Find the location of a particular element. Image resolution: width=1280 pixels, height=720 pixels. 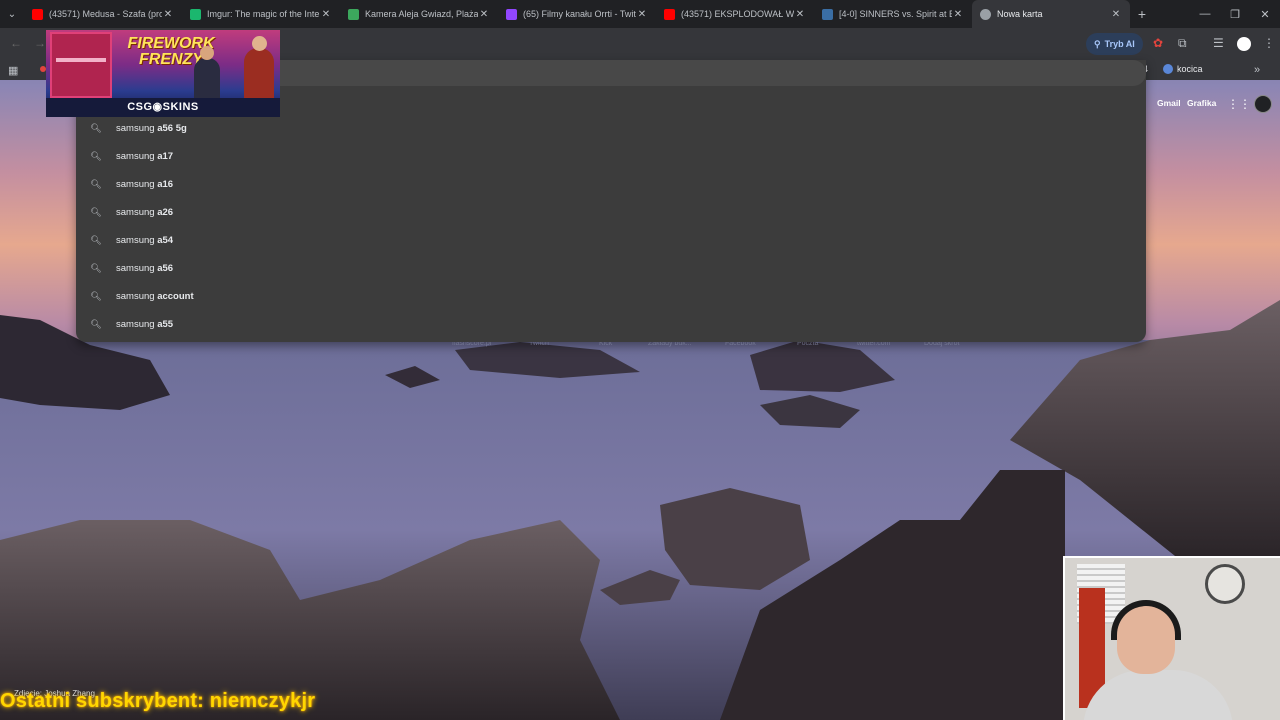

more-bookmarks-icon: » is located at coordinates (1257, 70).